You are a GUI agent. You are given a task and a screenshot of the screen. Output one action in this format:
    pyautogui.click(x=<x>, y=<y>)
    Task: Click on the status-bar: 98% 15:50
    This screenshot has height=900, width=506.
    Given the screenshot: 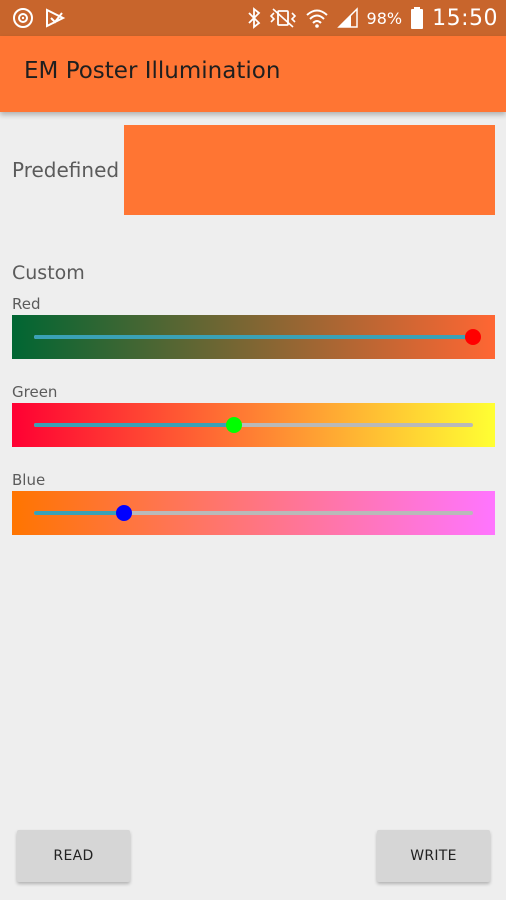 What is the action you would take?
    pyautogui.click(x=253, y=18)
    